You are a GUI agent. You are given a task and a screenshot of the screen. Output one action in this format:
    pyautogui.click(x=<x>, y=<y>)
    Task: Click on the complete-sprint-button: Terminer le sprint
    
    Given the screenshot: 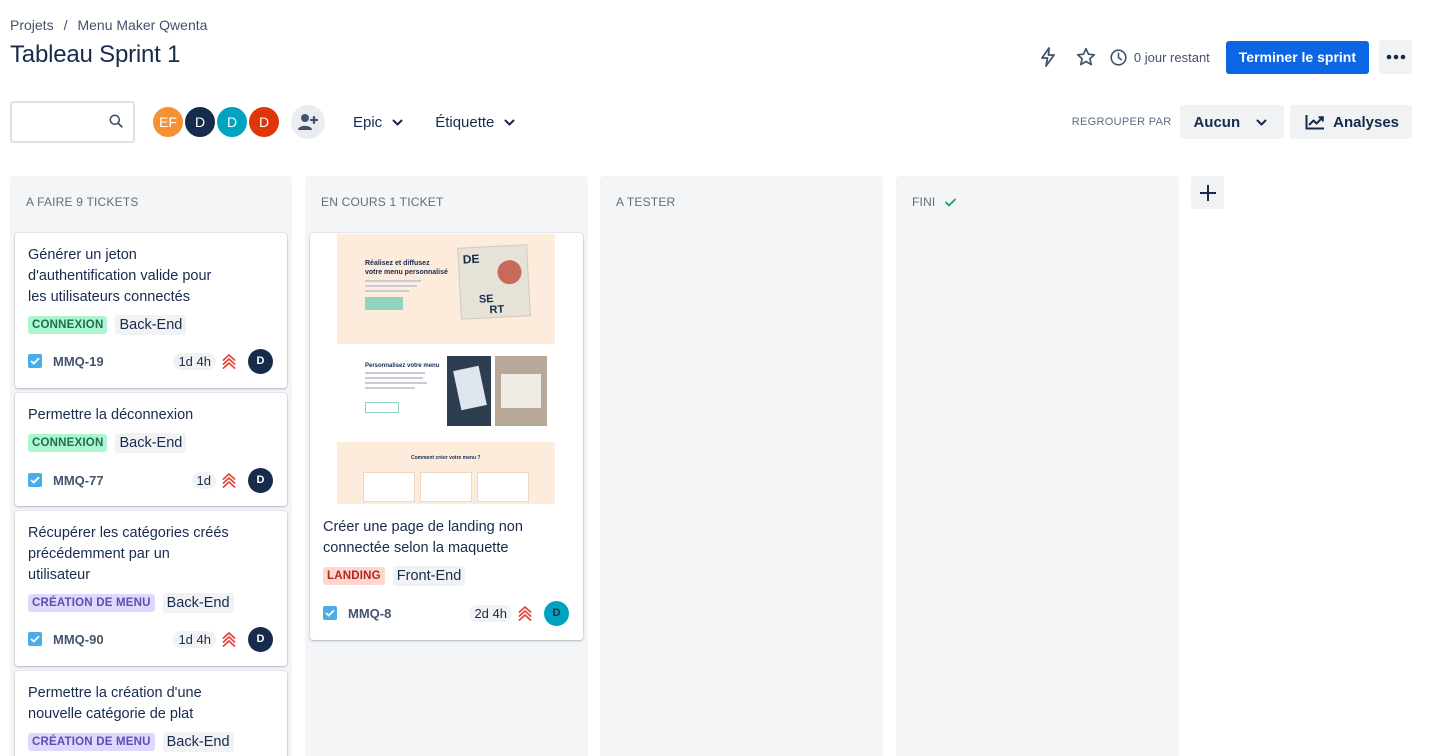 What is the action you would take?
    pyautogui.click(x=1297, y=57)
    